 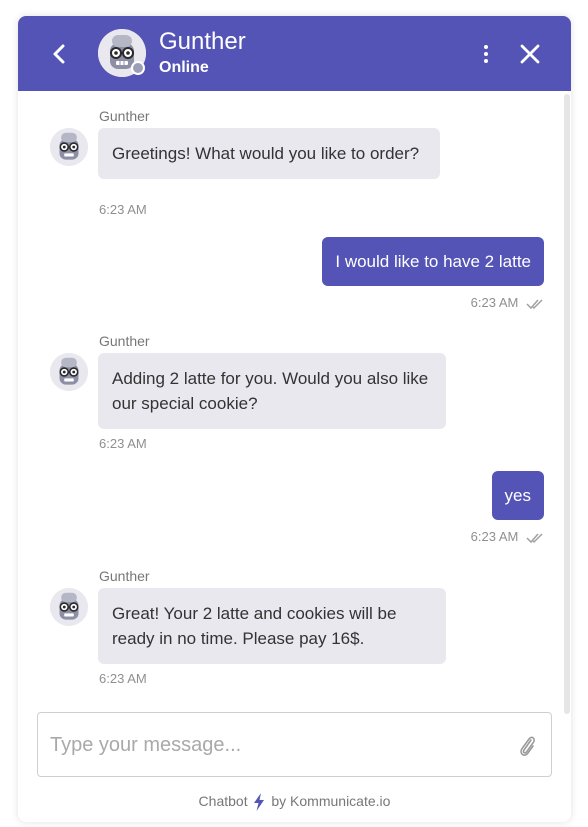 I want to click on chat-header: Gunther Online, so click(x=294, y=53).